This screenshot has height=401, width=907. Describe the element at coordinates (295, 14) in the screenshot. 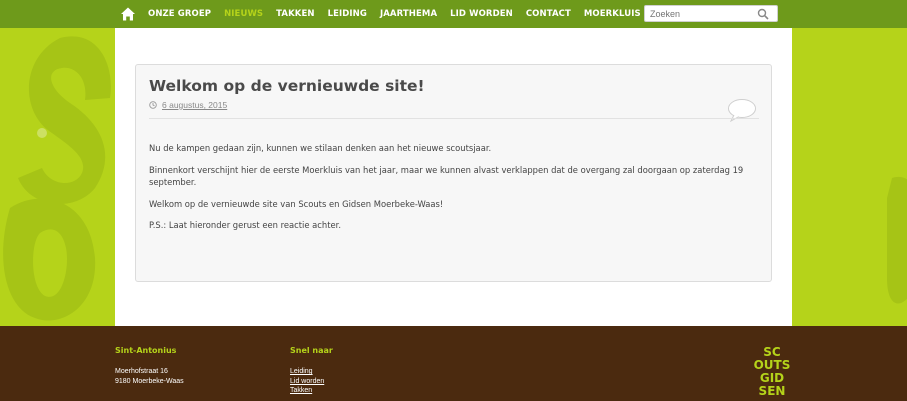

I see `nav-item-takken: TAKKEN` at that location.